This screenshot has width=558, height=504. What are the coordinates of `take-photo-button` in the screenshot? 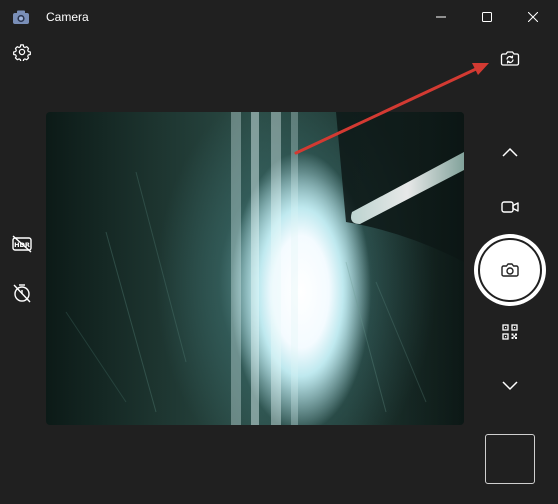 It's located at (510, 270).